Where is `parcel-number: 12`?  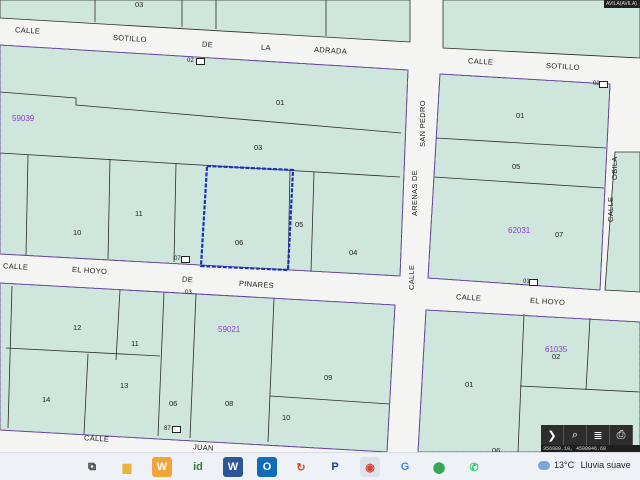 parcel-number: 12 is located at coordinates (77, 327).